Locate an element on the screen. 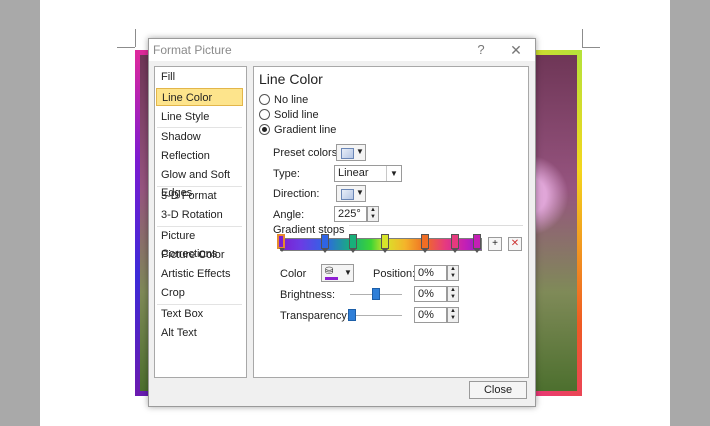 This screenshot has height=426, width=710. angle-input: 225° is located at coordinates (350, 214).